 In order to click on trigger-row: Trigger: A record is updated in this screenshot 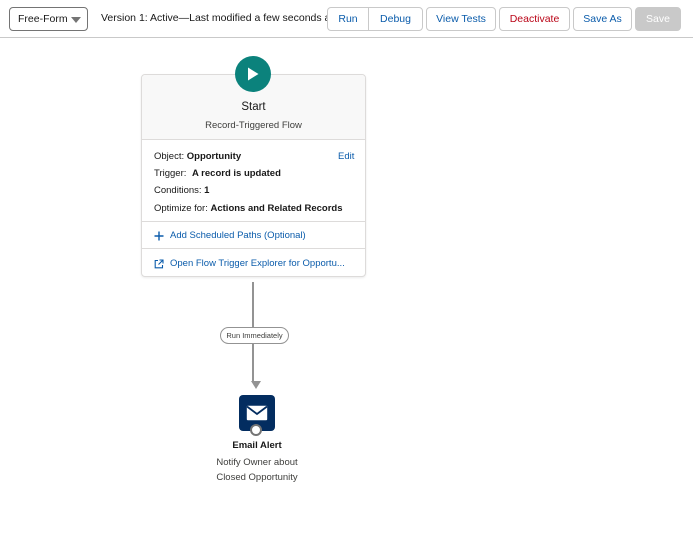, I will do `click(217, 173)`.